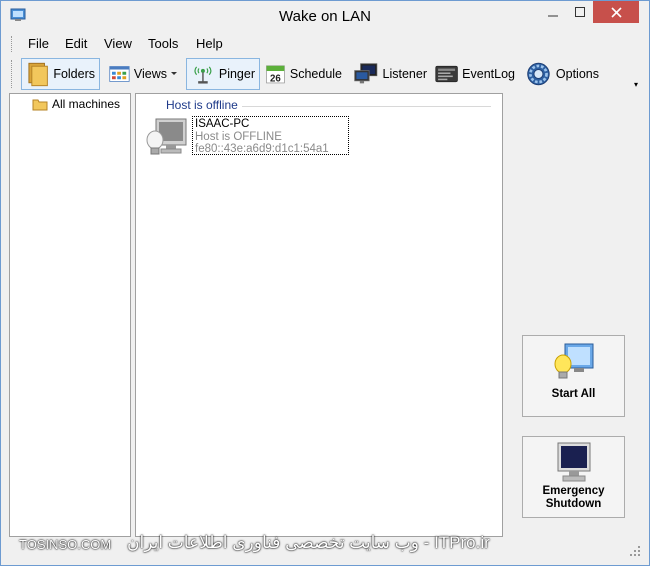 Image resolution: width=650 pixels, height=566 pixels. What do you see at coordinates (38, 74) in the screenshot?
I see `folders-icon` at bounding box center [38, 74].